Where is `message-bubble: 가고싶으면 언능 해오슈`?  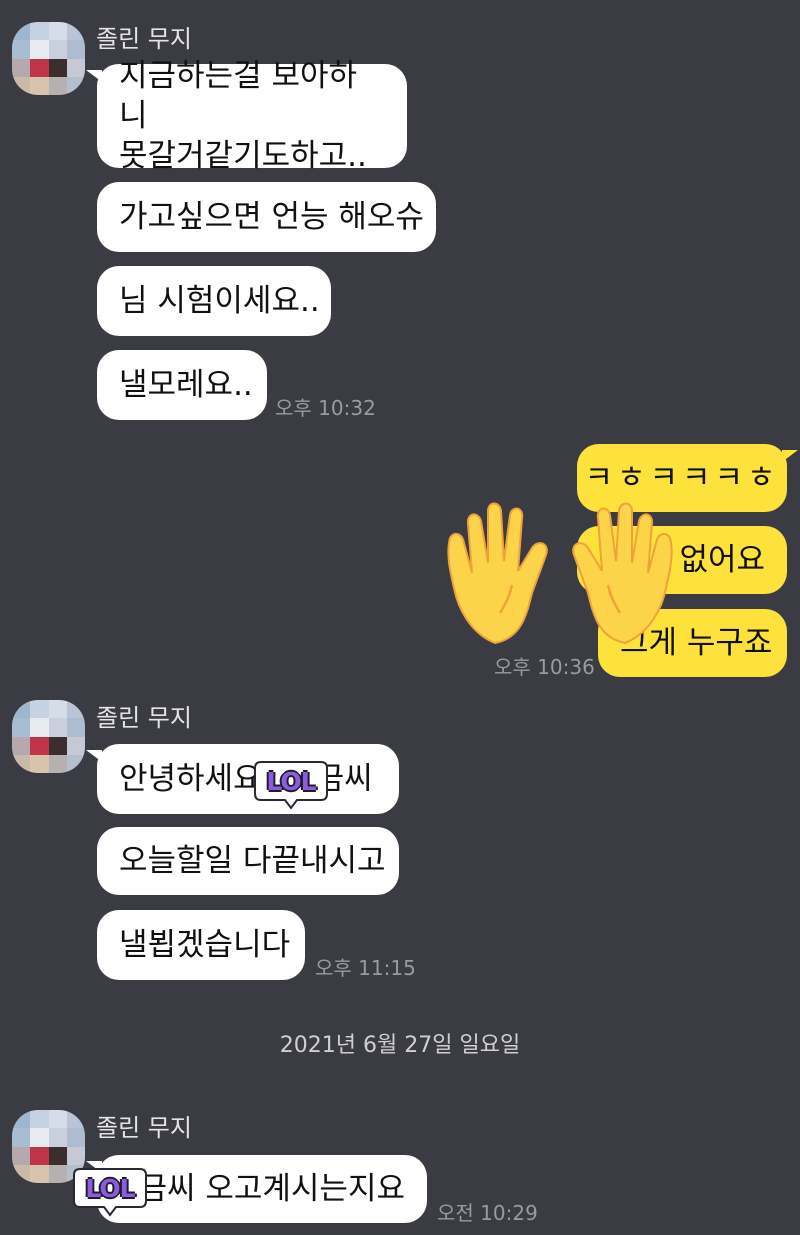 message-bubble: 가고싶으면 언능 해오슈 is located at coordinates (266, 217).